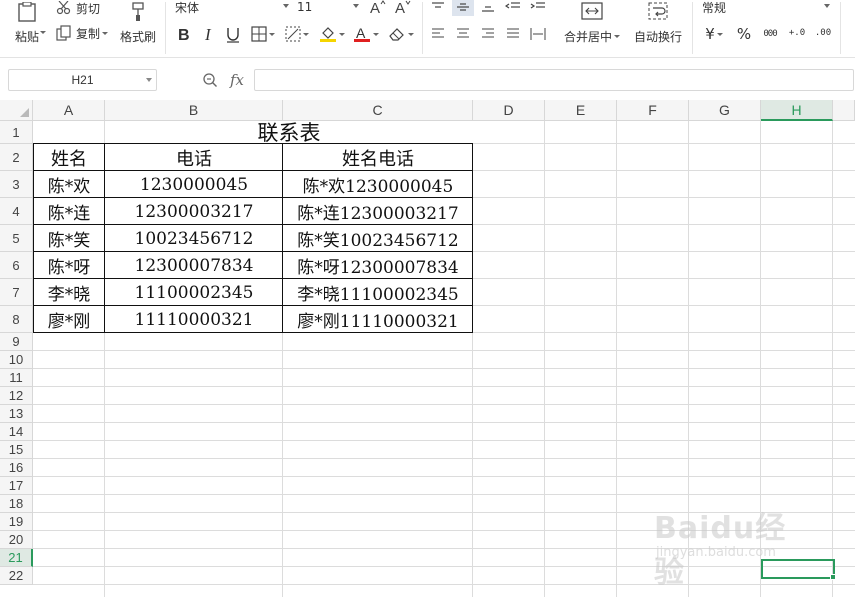 The image size is (855, 597). What do you see at coordinates (488, 8) in the screenshot?
I see `align-bottom-button` at bounding box center [488, 8].